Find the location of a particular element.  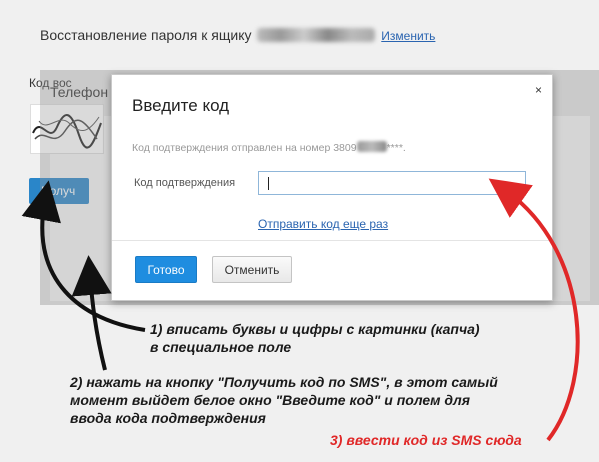

annotation-step-2-line-3: ввода кода подтверждения is located at coordinates (168, 418).